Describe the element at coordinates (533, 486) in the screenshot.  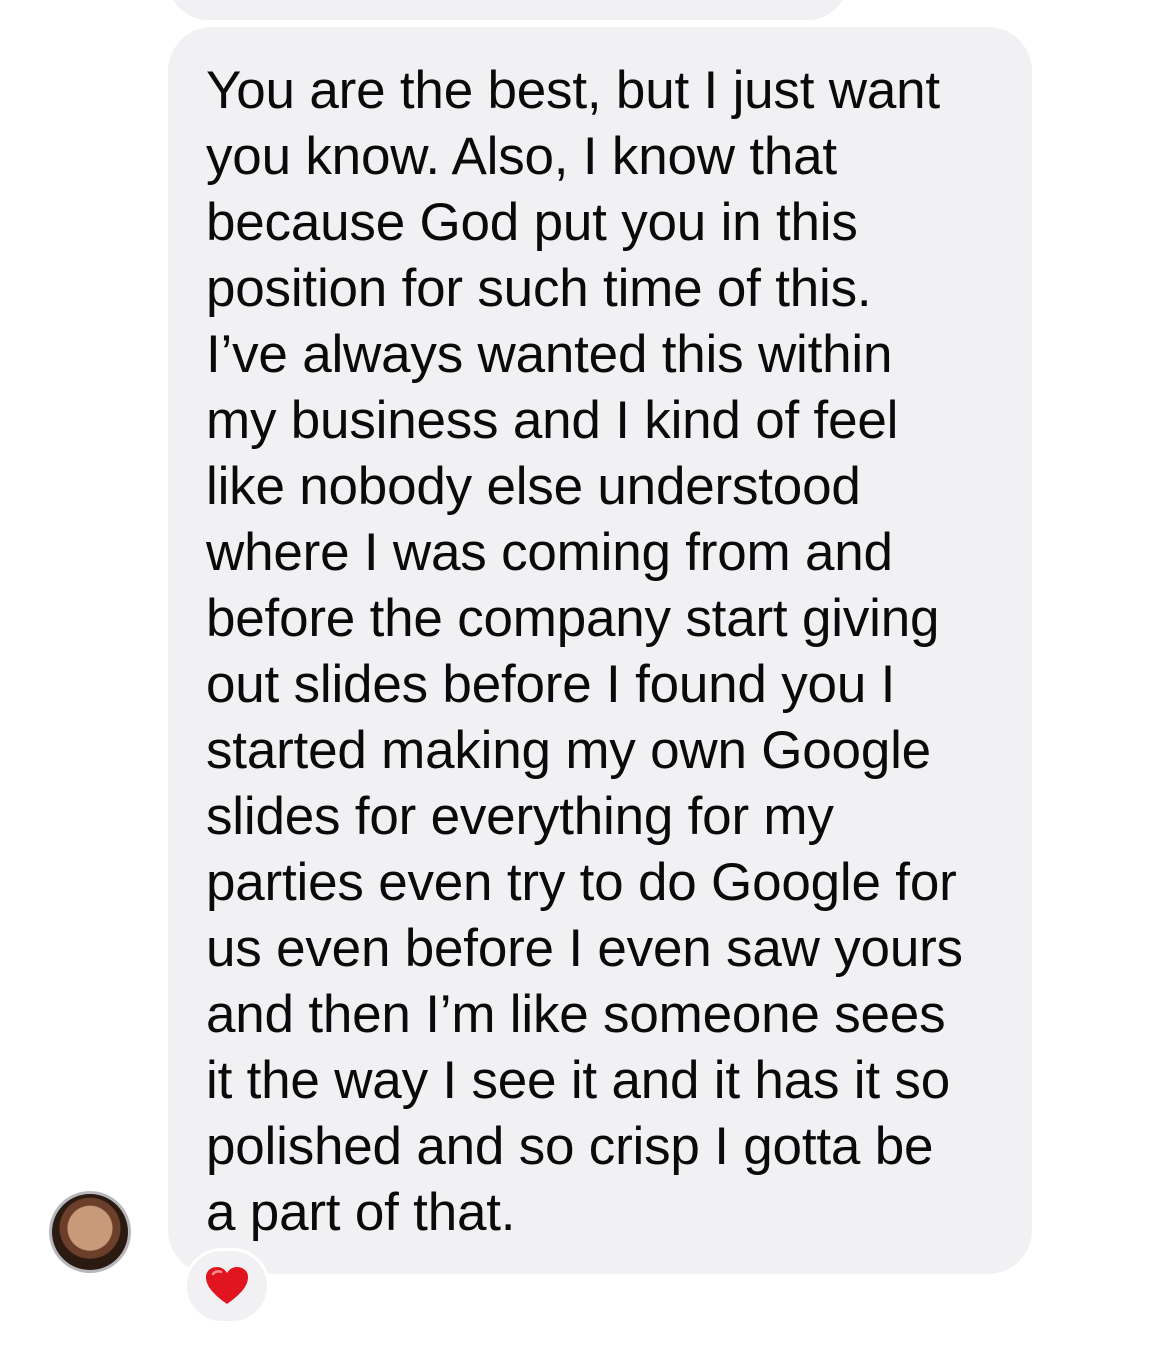
I see `message-line: like nobody else understood` at that location.